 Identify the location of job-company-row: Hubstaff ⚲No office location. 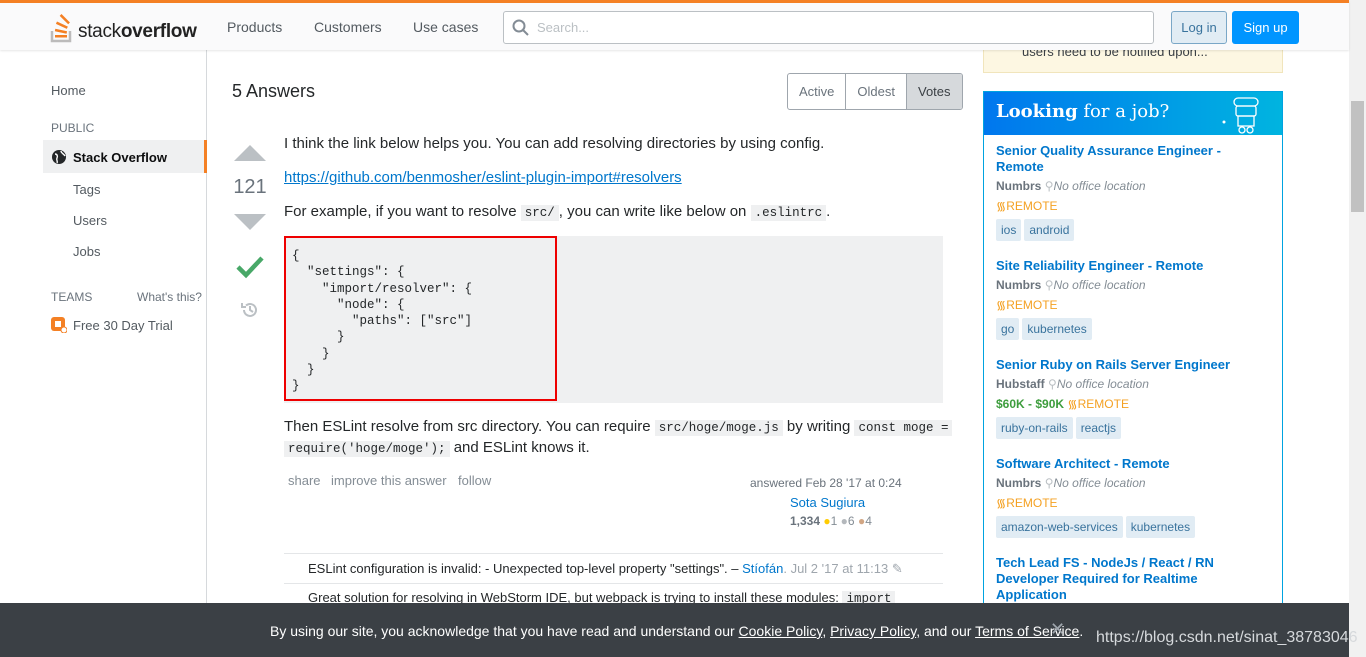
(1131, 384).